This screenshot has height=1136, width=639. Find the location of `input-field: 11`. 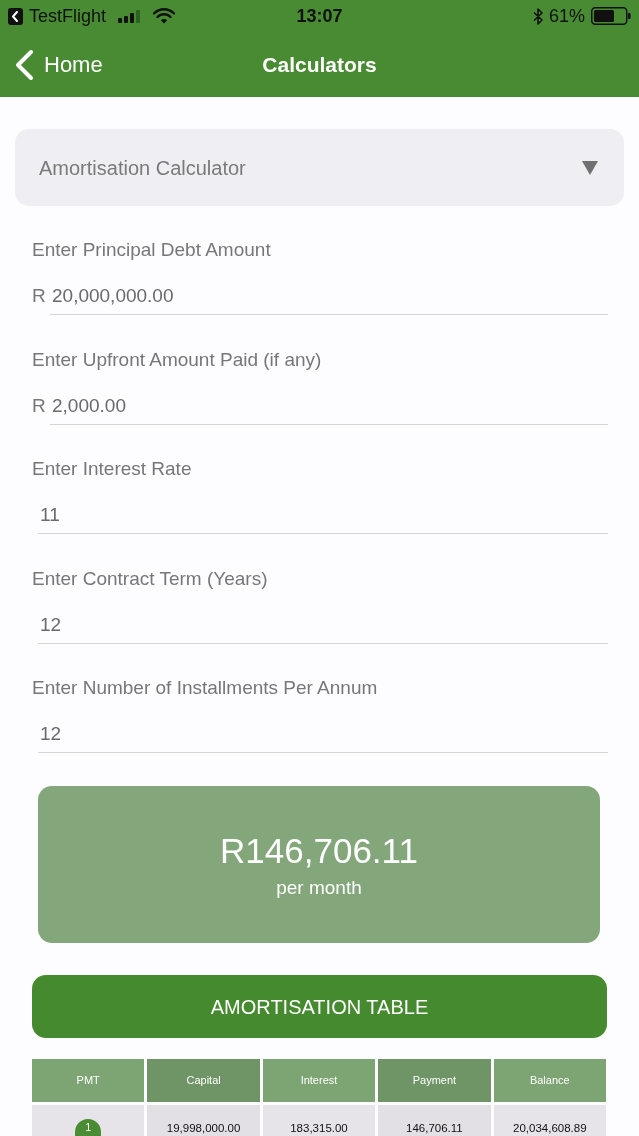

input-field: 11 is located at coordinates (323, 515).